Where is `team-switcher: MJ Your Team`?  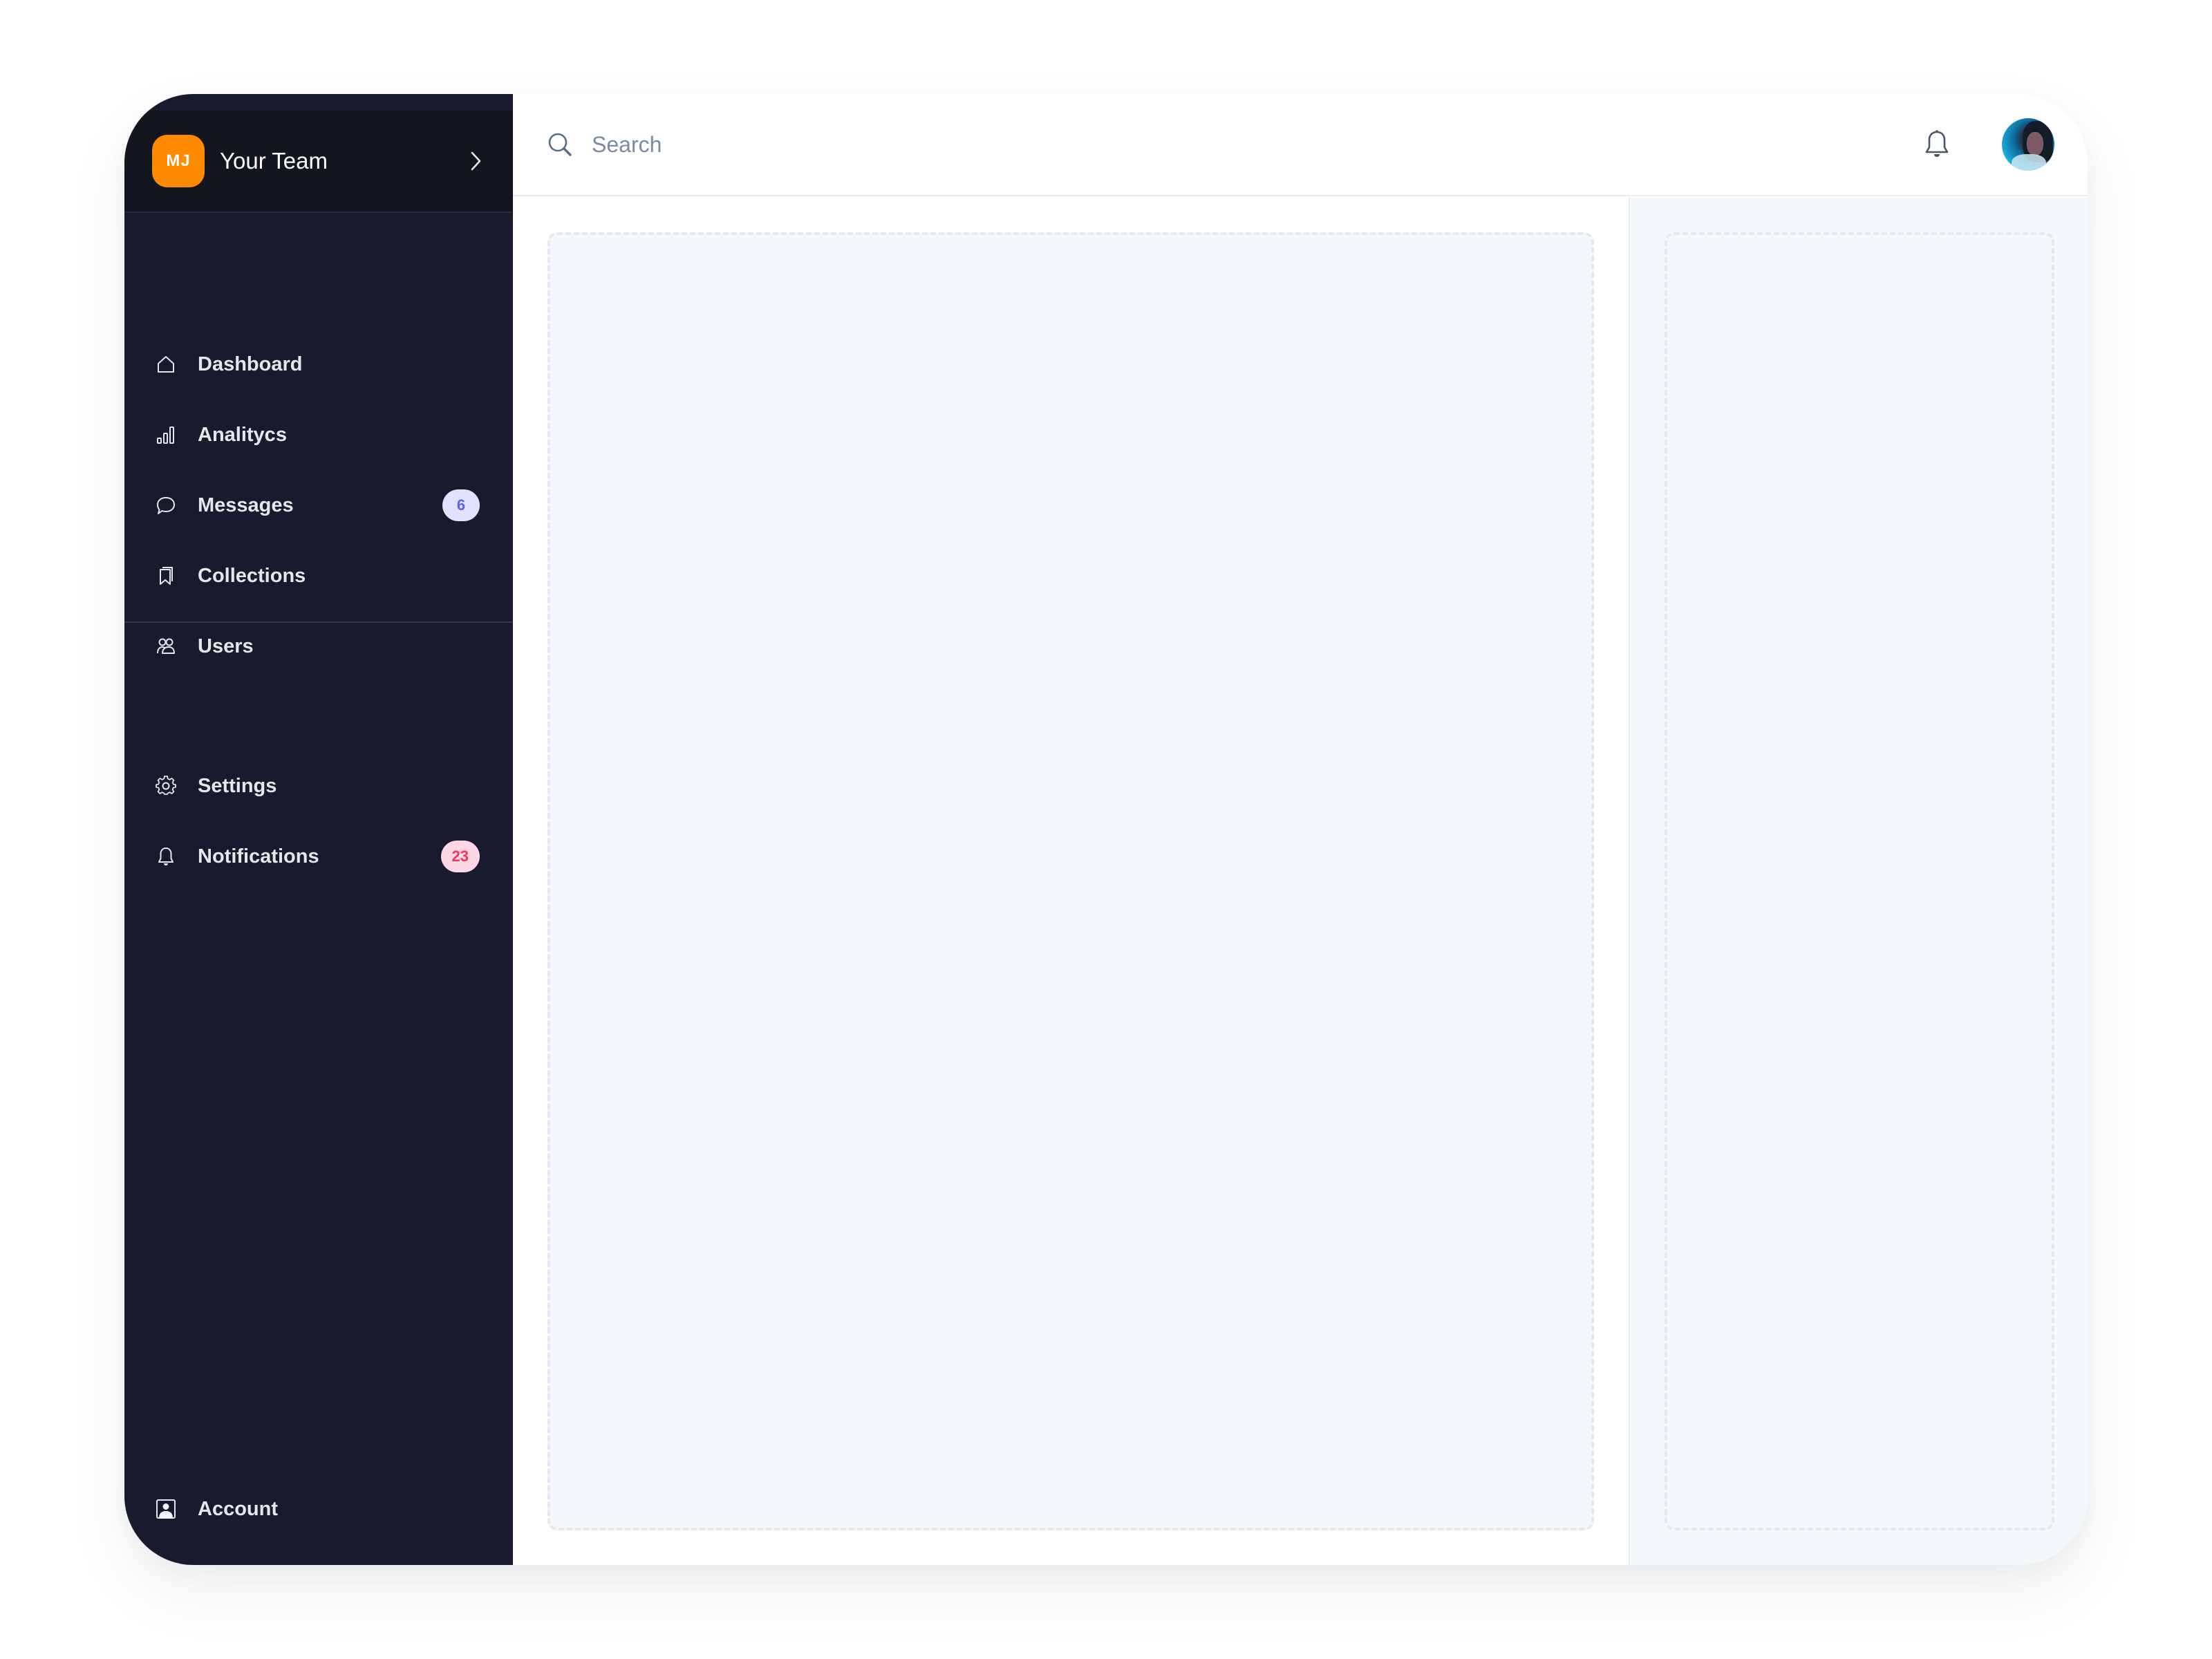
team-switcher: MJ Your Team is located at coordinates (318, 162).